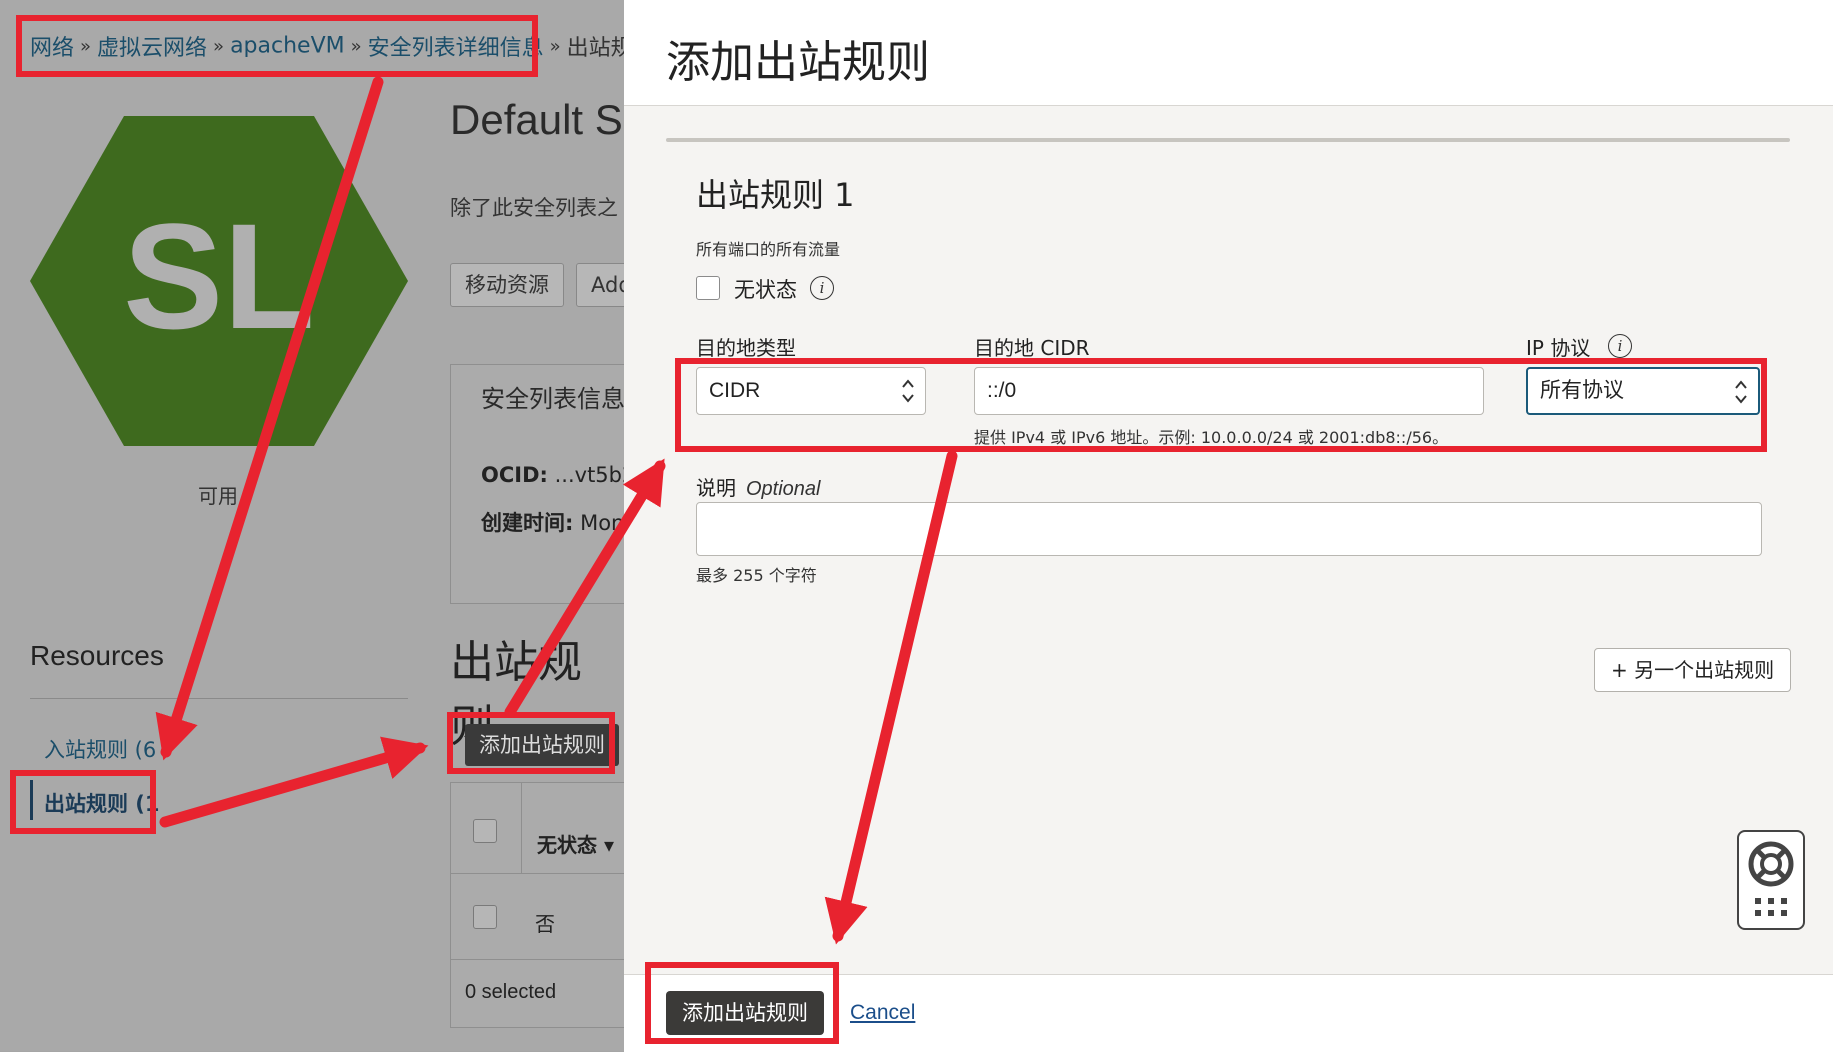 The height and width of the screenshot is (1052, 1833). What do you see at coordinates (294, 782) in the screenshot?
I see `arrow-sidebar-to-add-button` at bounding box center [294, 782].